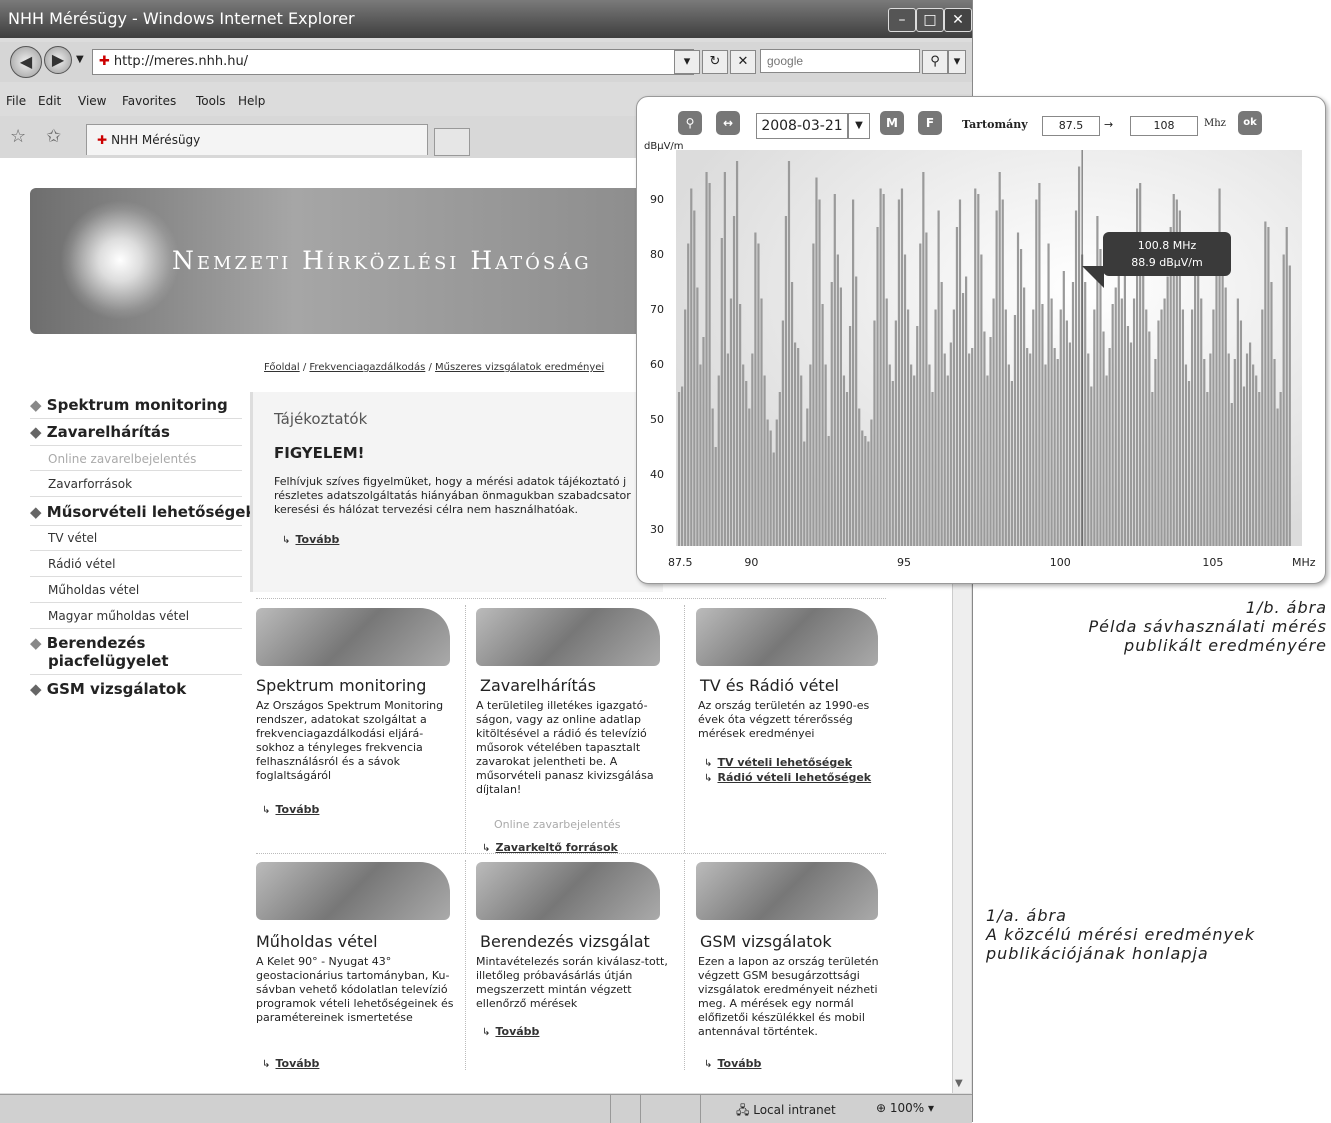 This screenshot has height=1123, width=1331. Describe the element at coordinates (149, 101) in the screenshot. I see `menu-favorites: Favorites` at that location.